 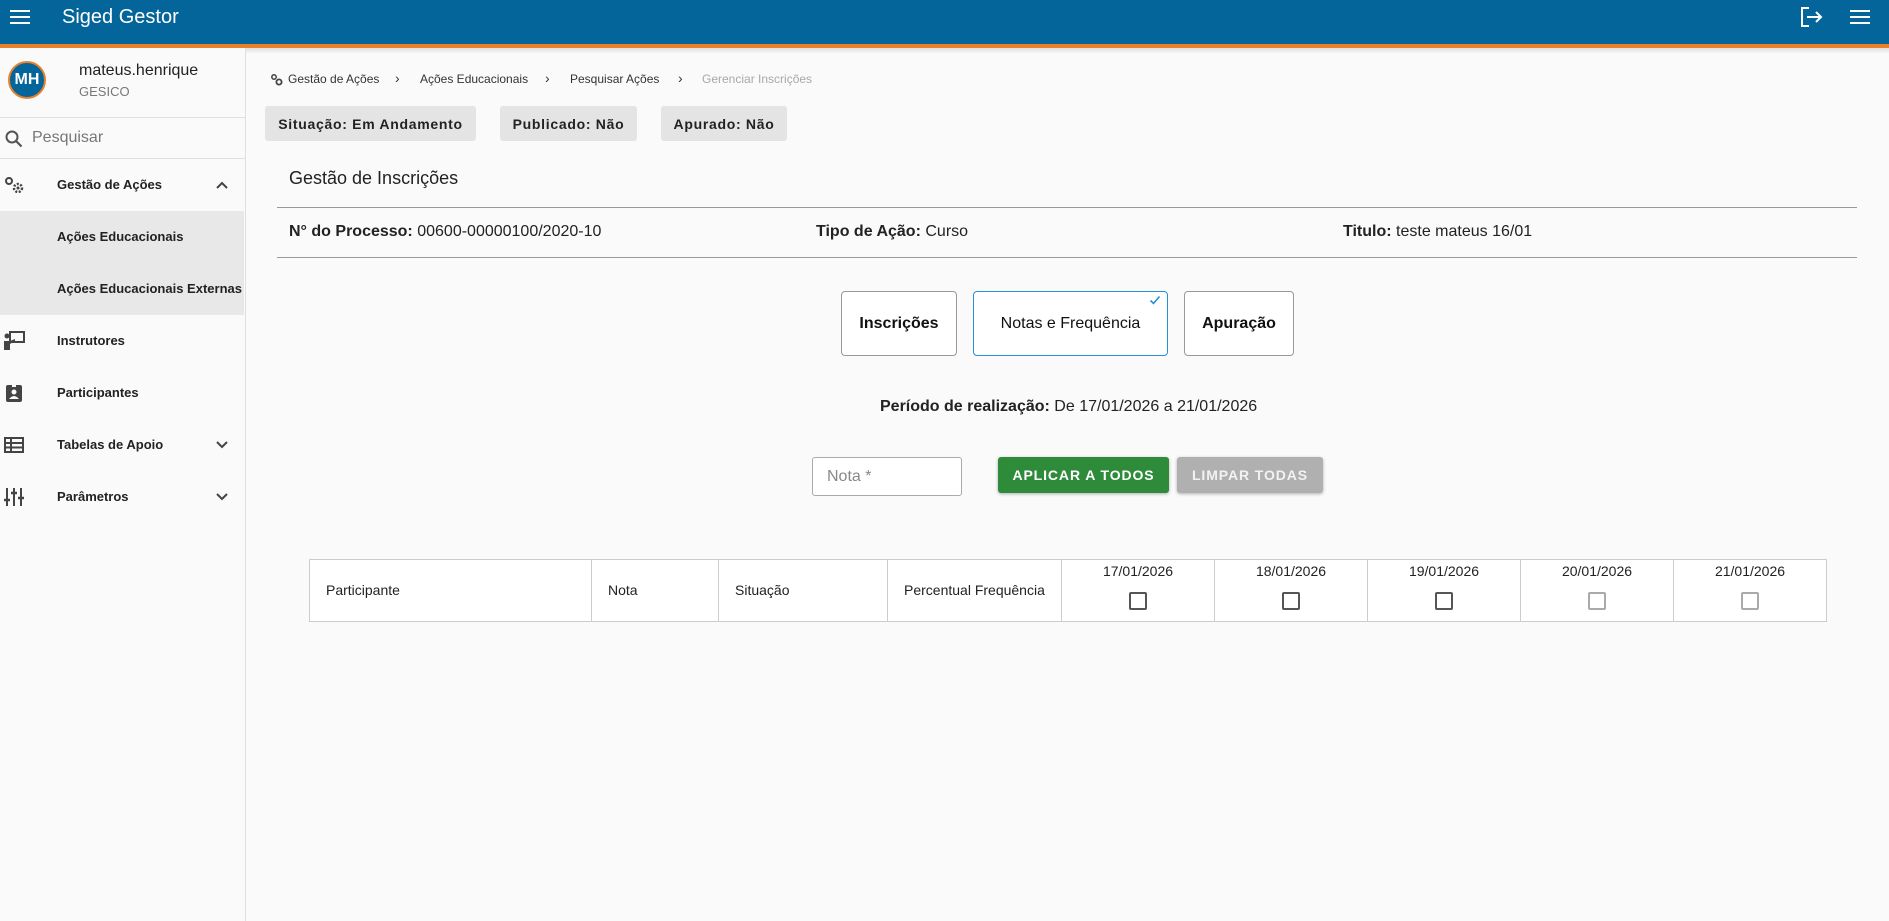 I want to click on sidebar-item-participantes: Participantes, so click(x=122, y=393).